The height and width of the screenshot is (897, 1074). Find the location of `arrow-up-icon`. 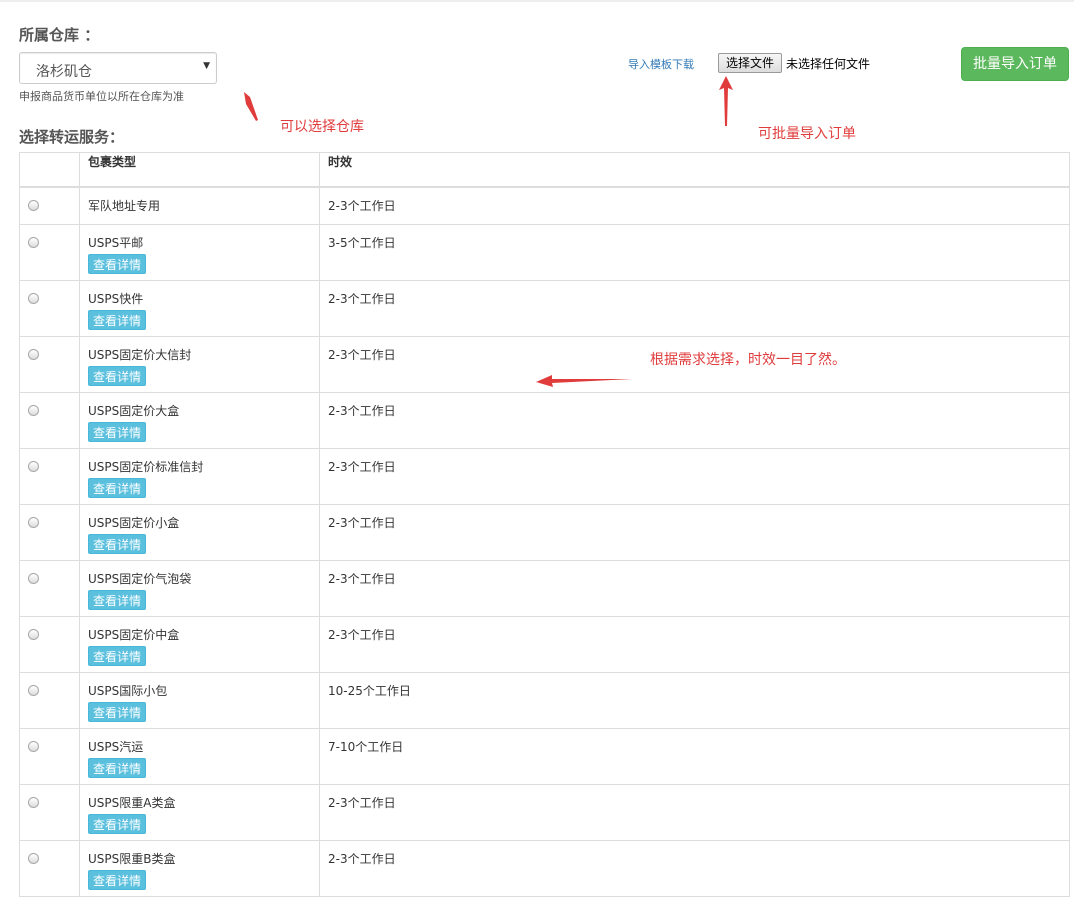

arrow-up-icon is located at coordinates (726, 101).